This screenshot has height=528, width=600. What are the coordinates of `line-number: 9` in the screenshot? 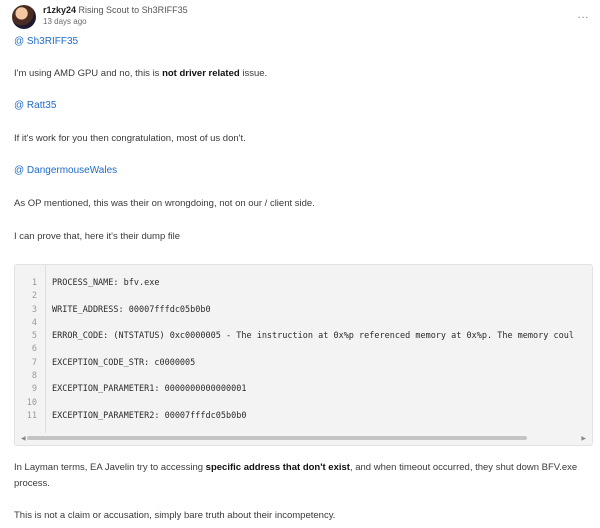 It's located at (34, 389).